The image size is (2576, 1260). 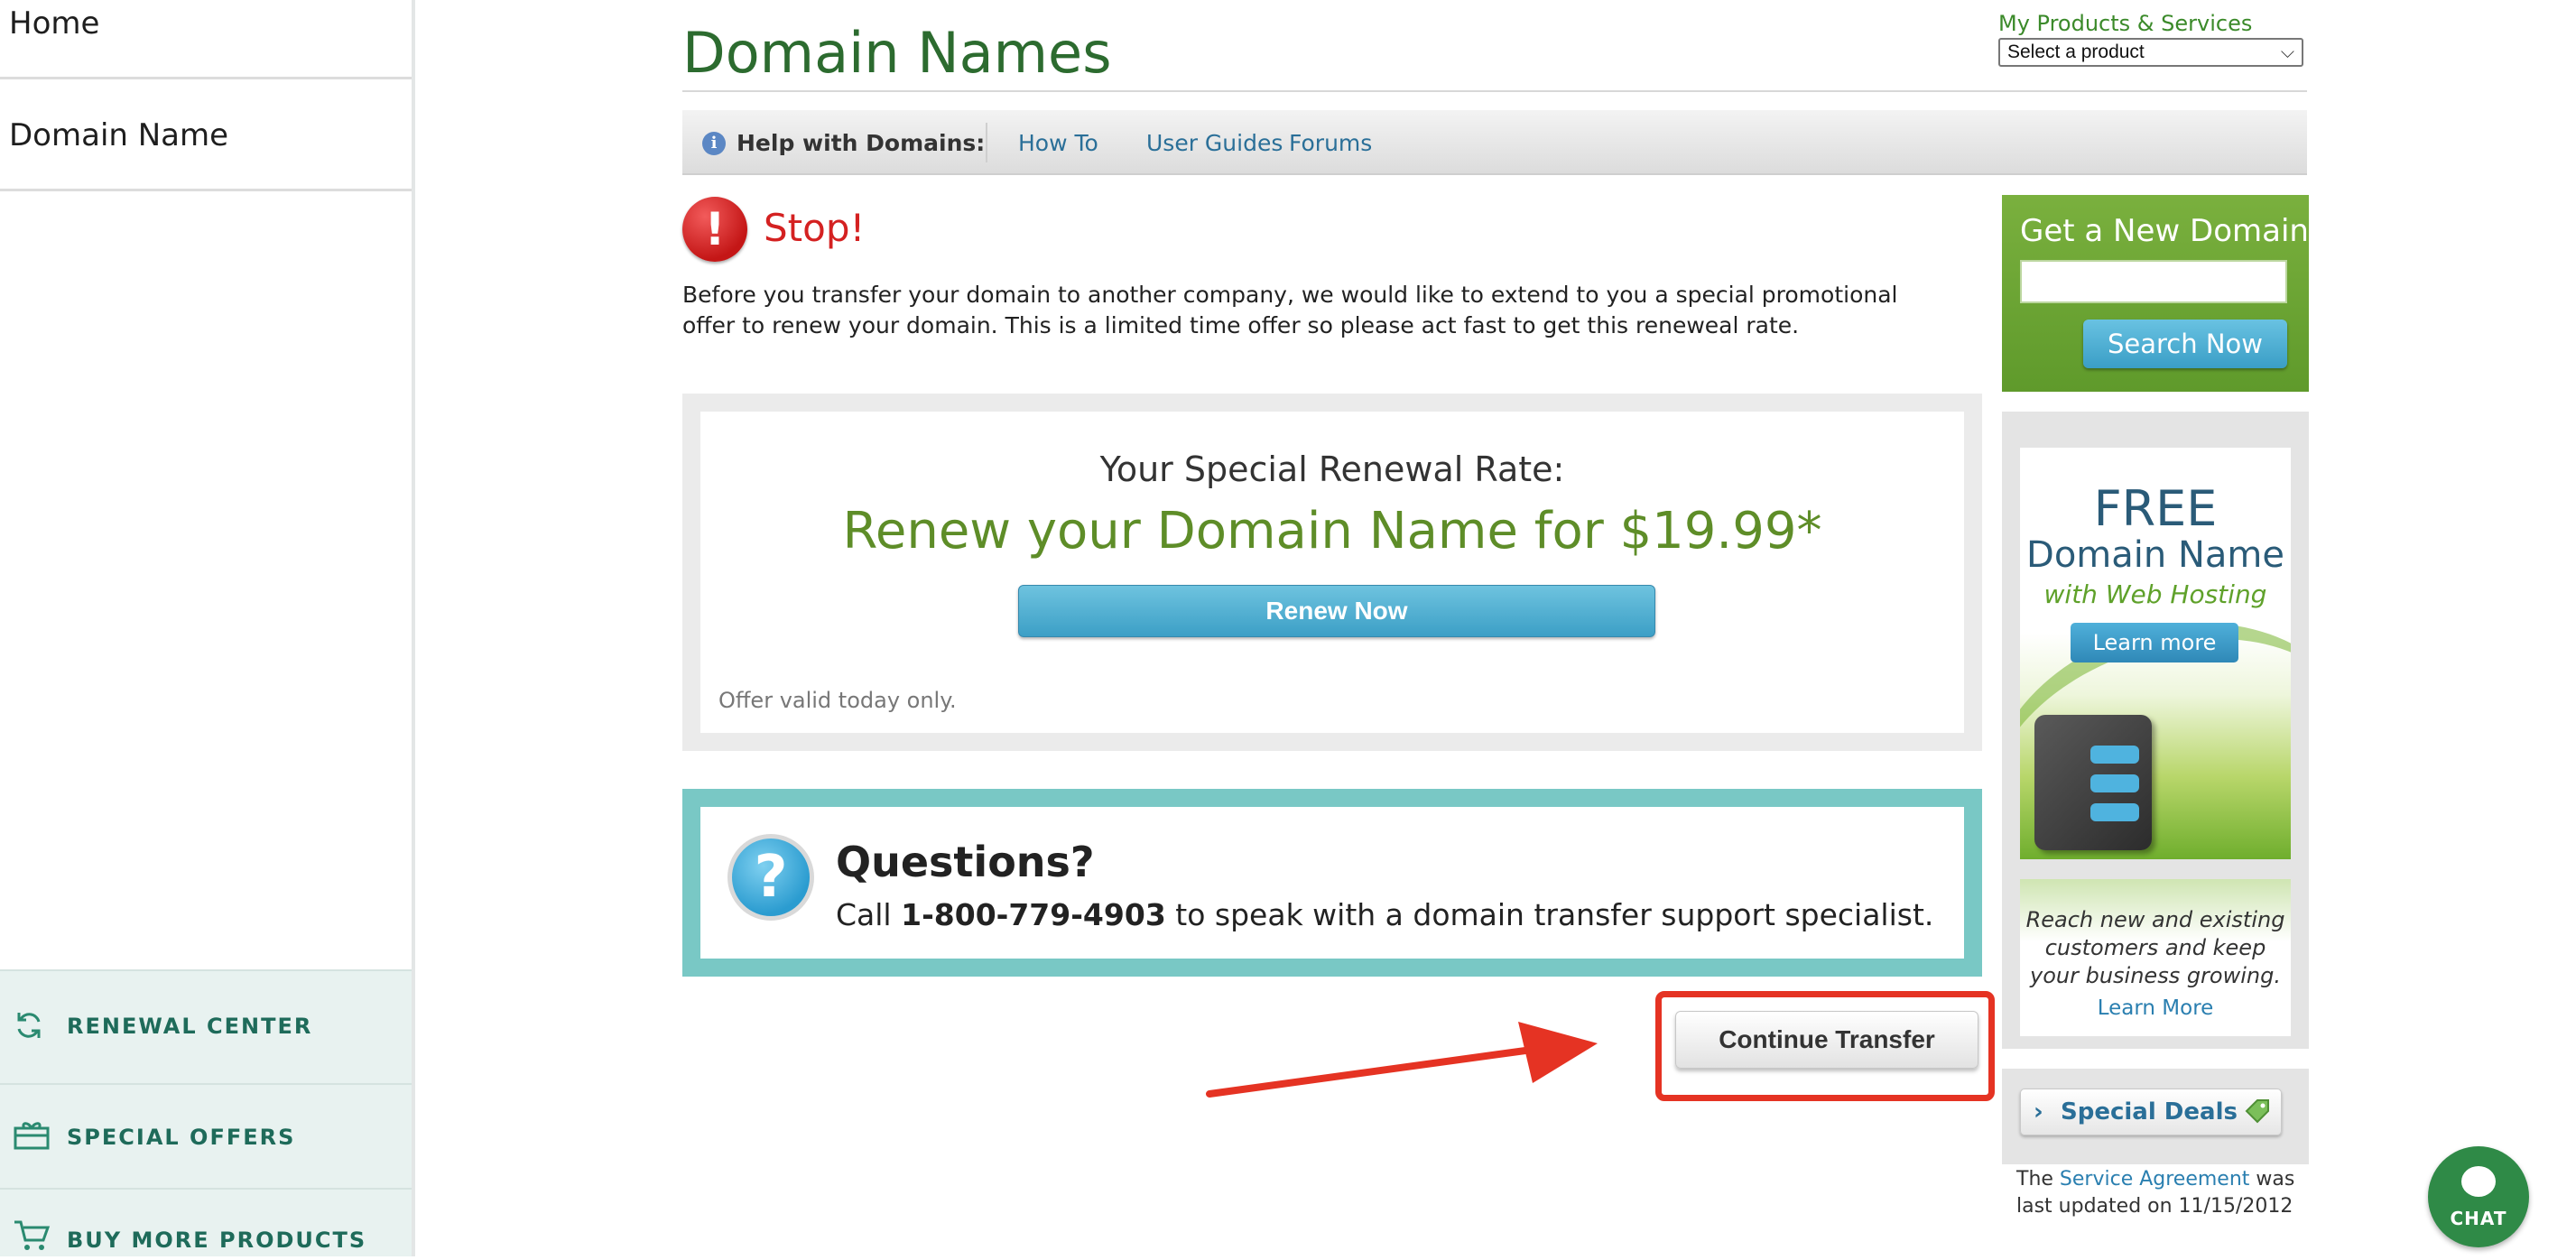 I want to click on ad-with-hosting-text: with Web Hosting, so click(x=2155, y=594).